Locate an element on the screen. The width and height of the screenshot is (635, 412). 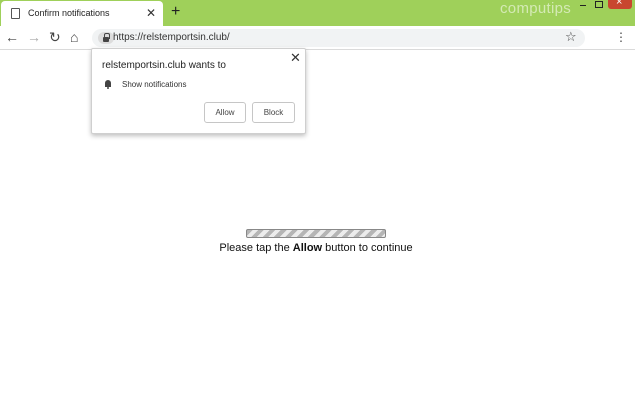
loading-progress-bar is located at coordinates (316, 233).